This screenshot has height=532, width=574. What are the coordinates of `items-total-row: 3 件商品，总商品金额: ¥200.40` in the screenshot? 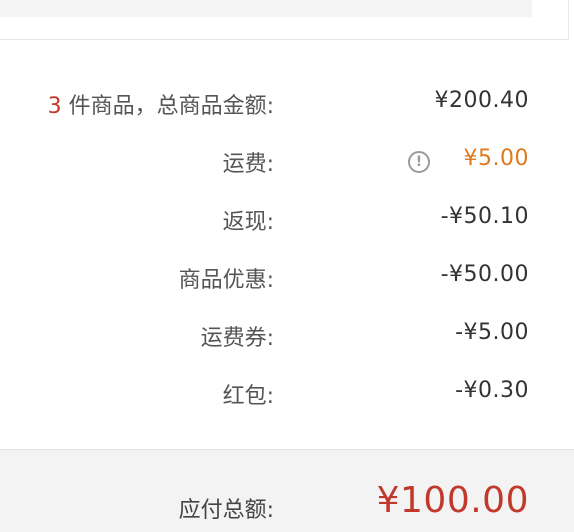 It's located at (287, 104).